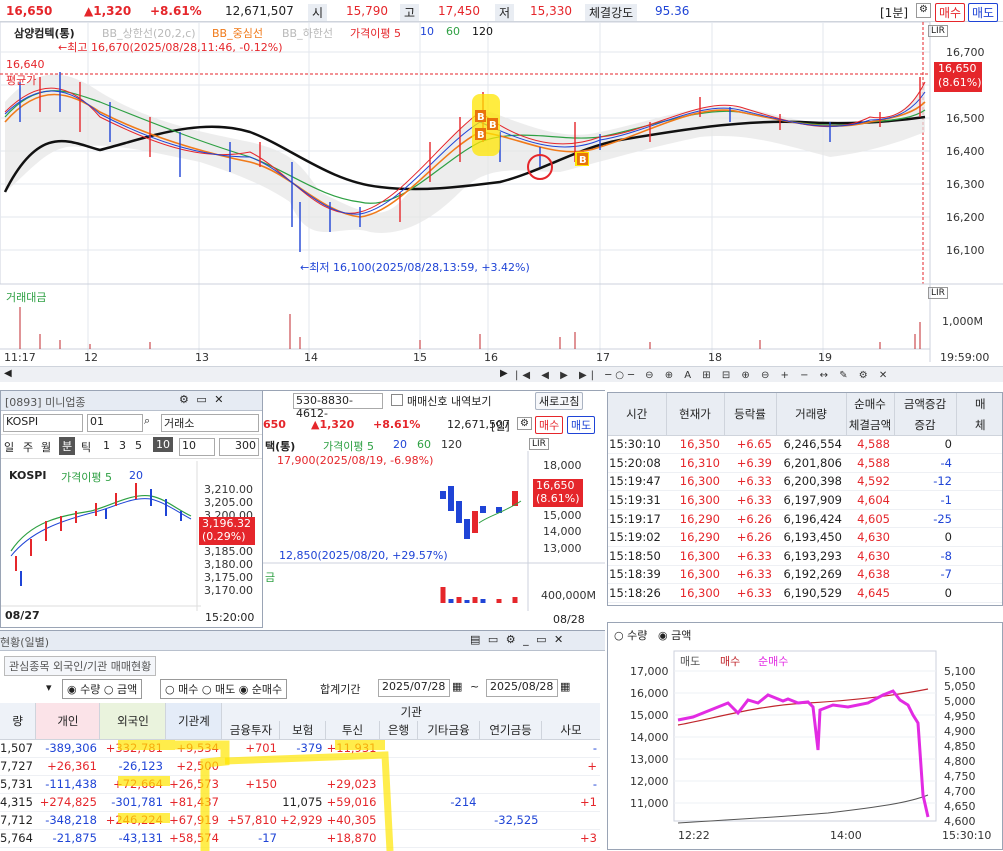 The height and width of the screenshot is (851, 1003). Describe the element at coordinates (375, 33) in the screenshot. I see `legend-ma5: 가격이평 5` at that location.